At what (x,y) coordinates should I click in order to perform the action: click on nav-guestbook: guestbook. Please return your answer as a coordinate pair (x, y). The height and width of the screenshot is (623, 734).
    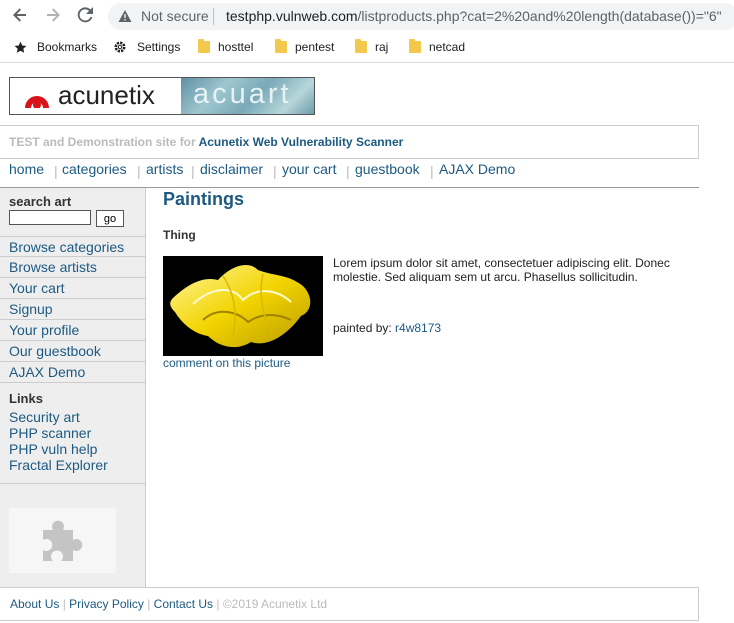
    Looking at the image, I should click on (387, 169).